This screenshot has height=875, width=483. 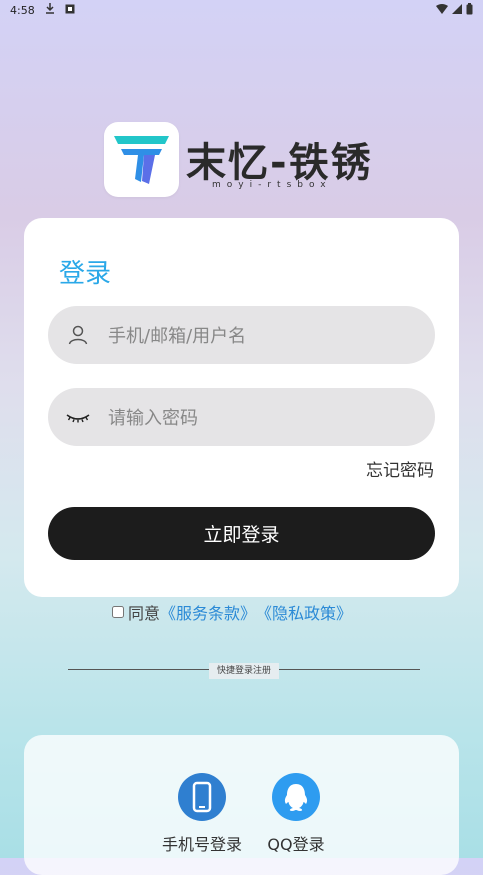 What do you see at coordinates (272, 185) in the screenshot?
I see `logo-subtitle: moyi-rtsbox` at bounding box center [272, 185].